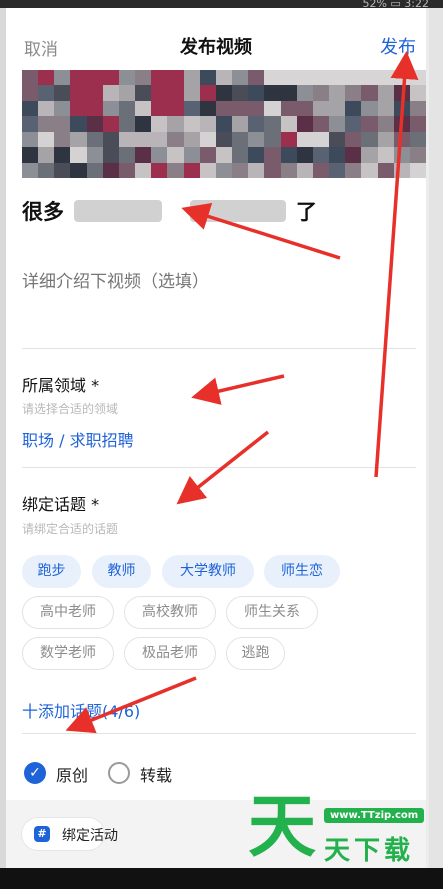 This screenshot has height=889, width=443. I want to click on hash-icon: #, so click(42, 834).